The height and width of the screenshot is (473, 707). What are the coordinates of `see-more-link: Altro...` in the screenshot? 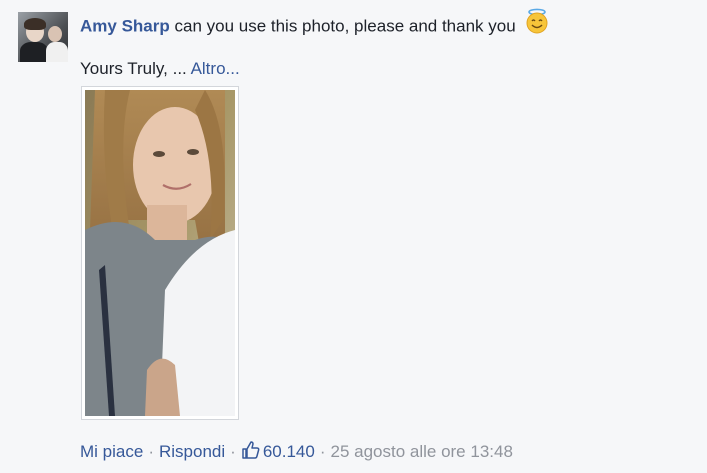 It's located at (215, 68).